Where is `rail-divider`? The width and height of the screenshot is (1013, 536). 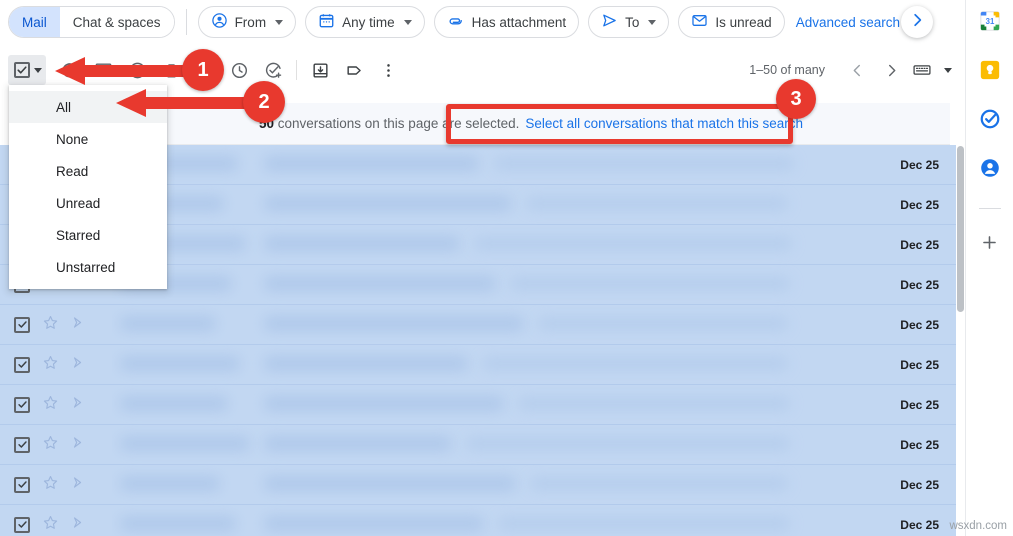
rail-divider is located at coordinates (989, 208).